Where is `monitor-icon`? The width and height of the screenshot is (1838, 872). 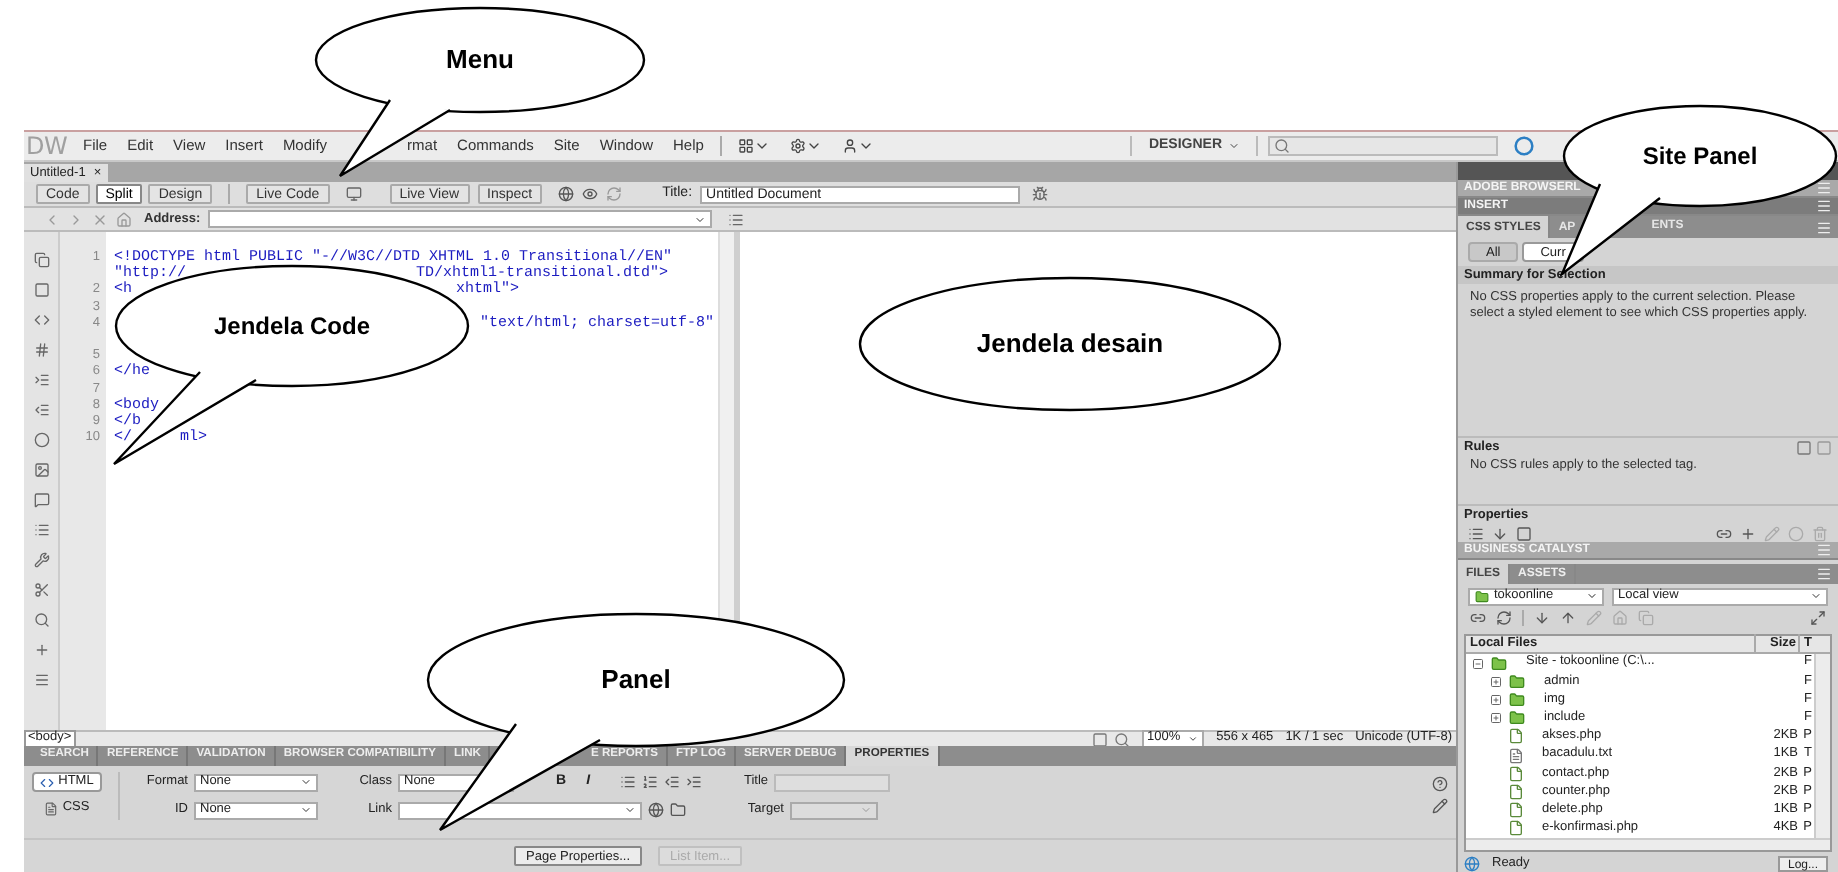
monitor-icon is located at coordinates (353, 194).